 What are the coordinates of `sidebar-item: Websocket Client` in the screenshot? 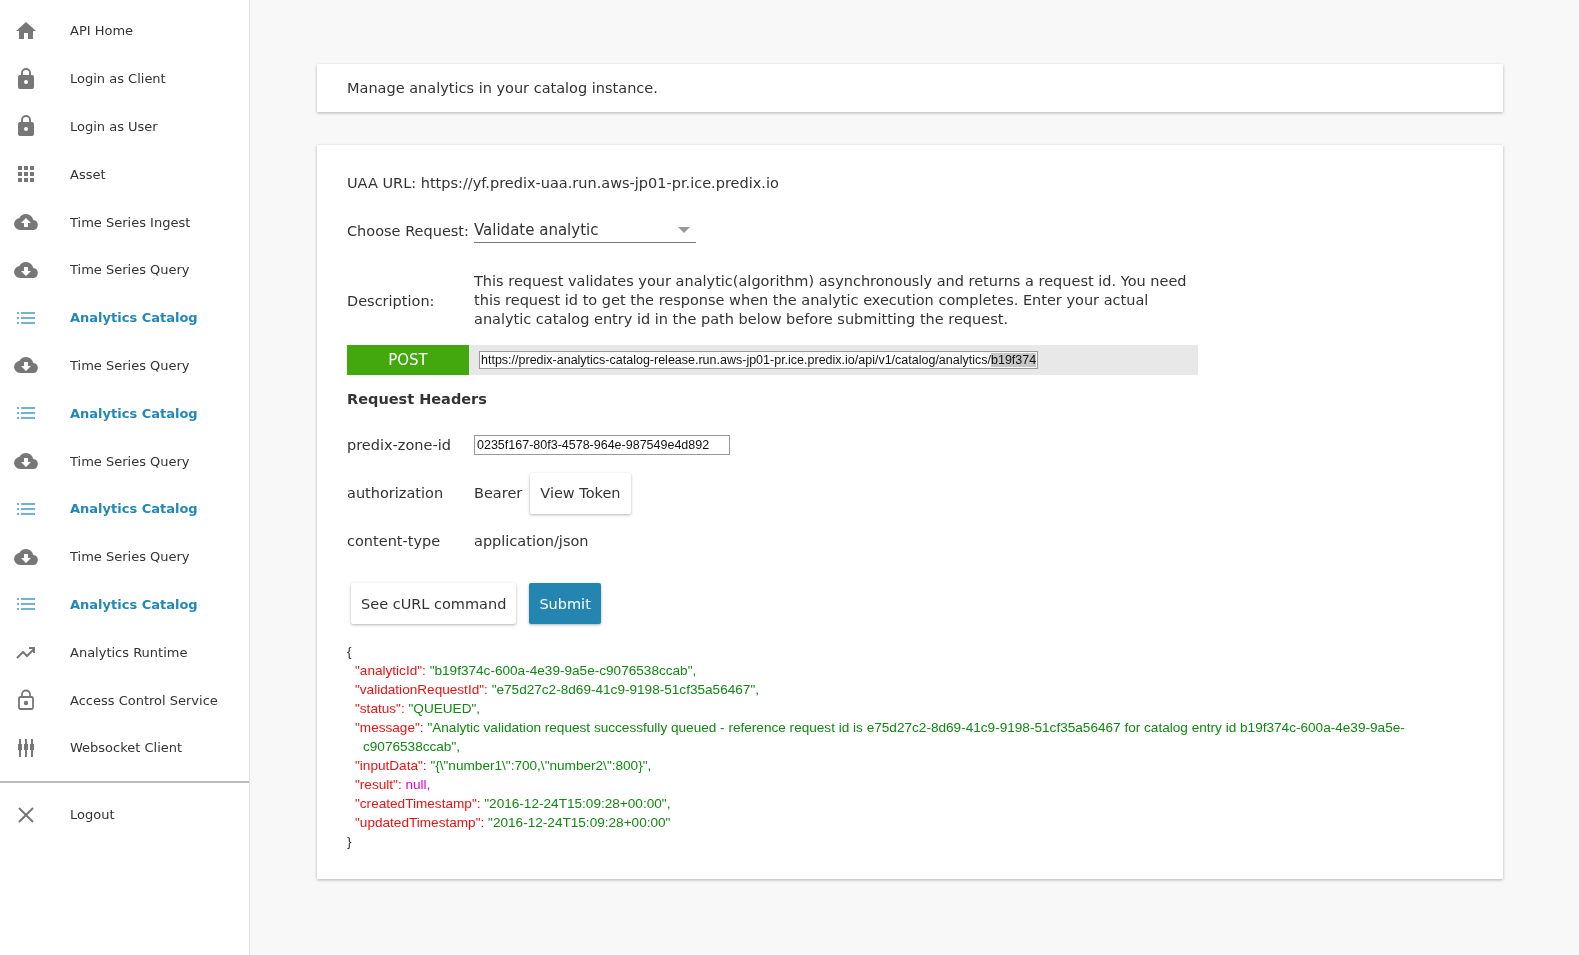 It's located at (124, 747).